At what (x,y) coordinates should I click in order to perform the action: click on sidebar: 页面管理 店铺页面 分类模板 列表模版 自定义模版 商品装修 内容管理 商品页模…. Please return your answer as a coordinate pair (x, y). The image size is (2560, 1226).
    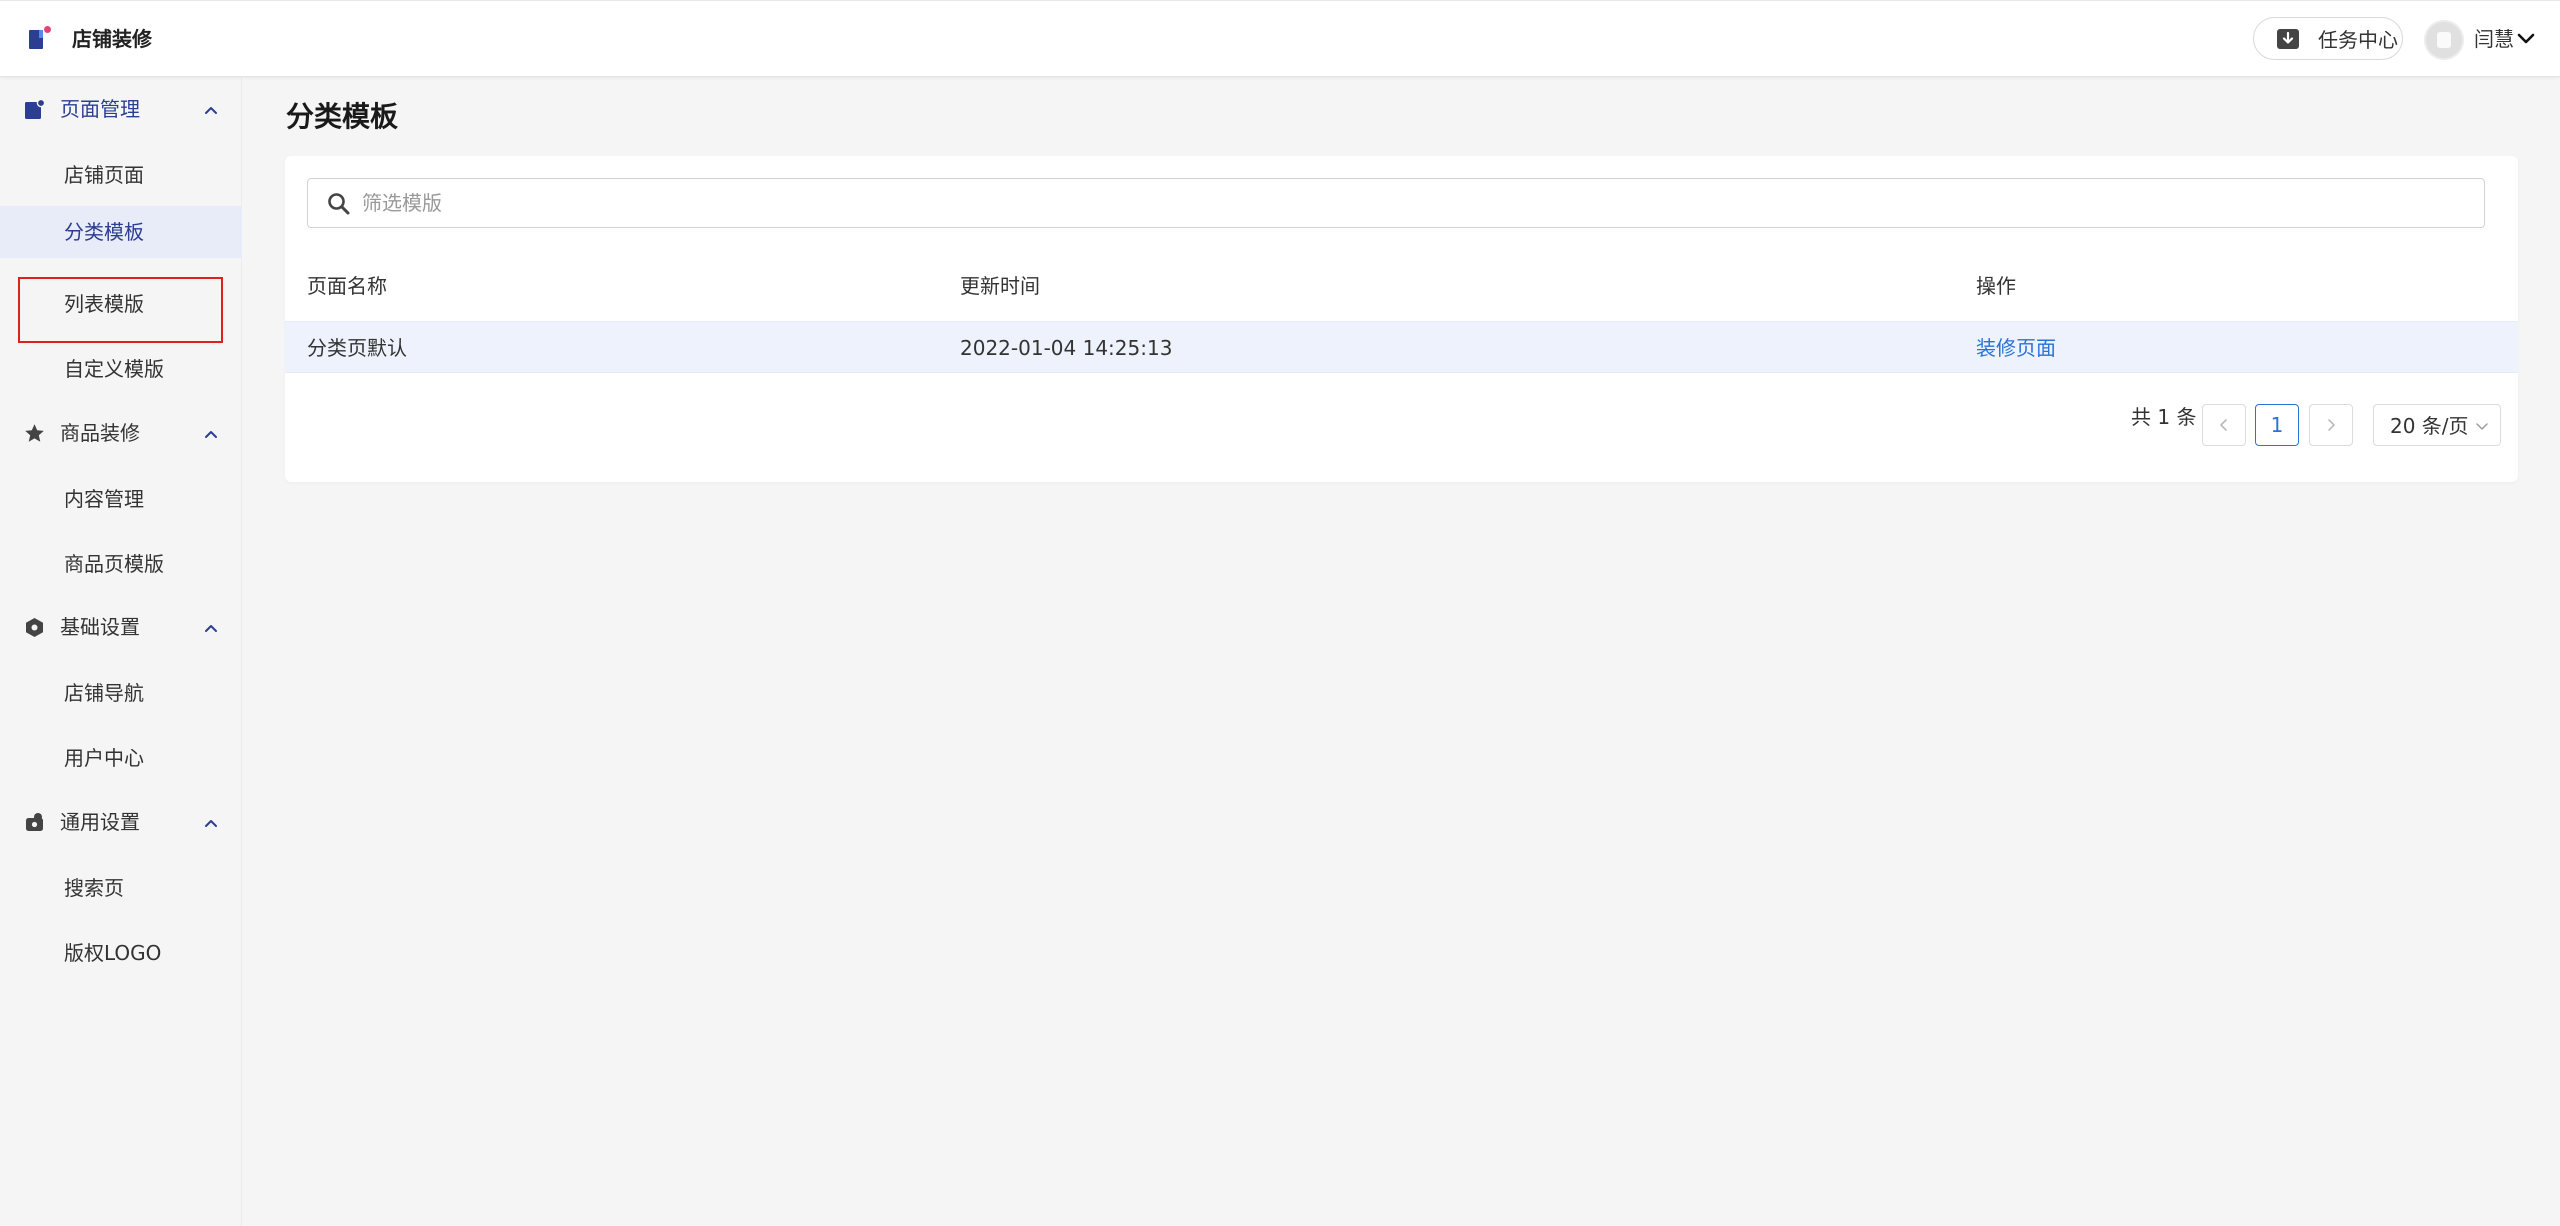
    Looking at the image, I should click on (121, 651).